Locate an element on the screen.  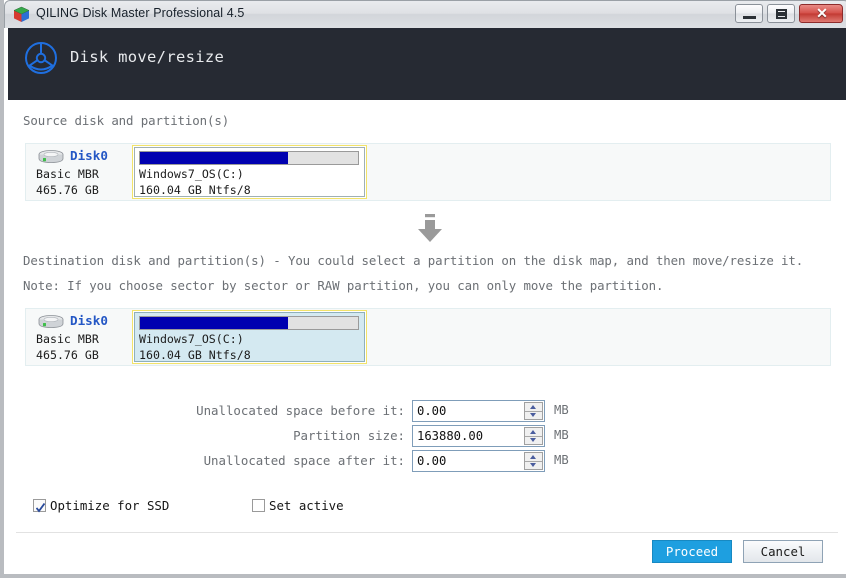
page-title: Disk move/resize is located at coordinates (147, 57).